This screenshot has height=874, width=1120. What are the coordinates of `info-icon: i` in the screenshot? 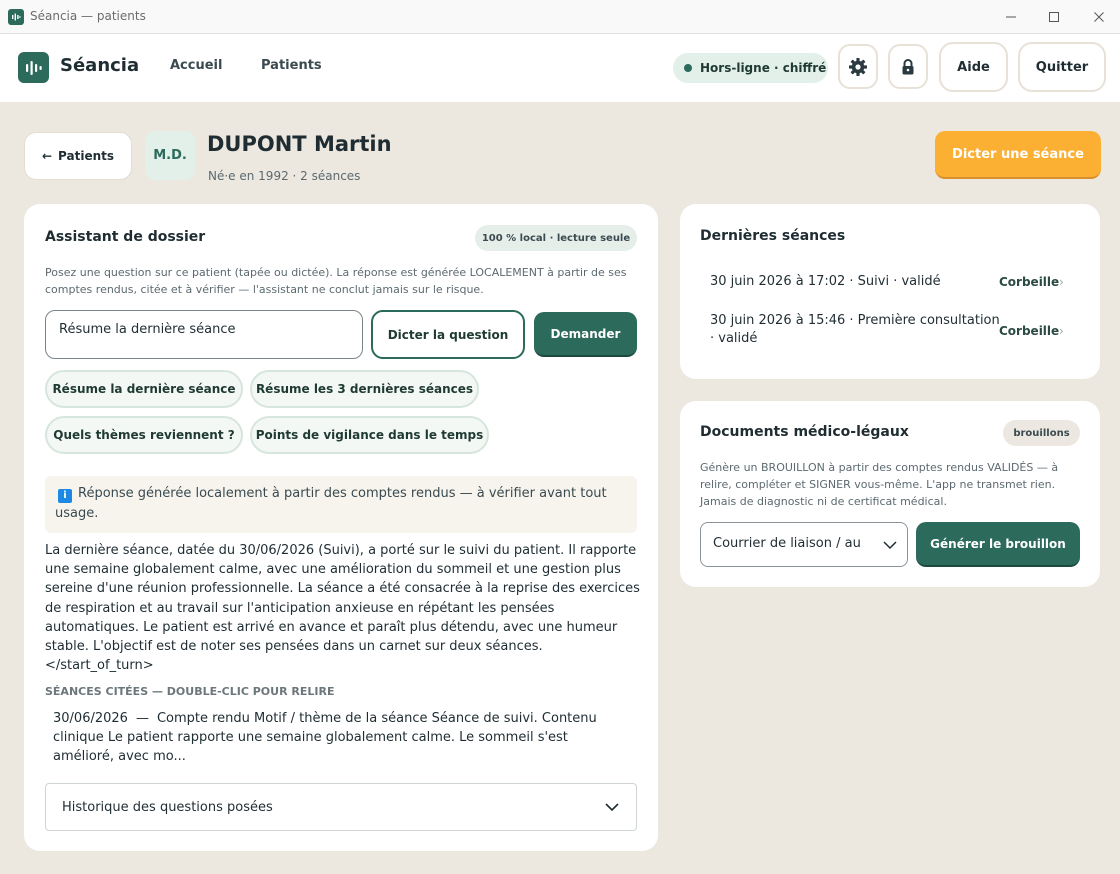 It's located at (65, 496).